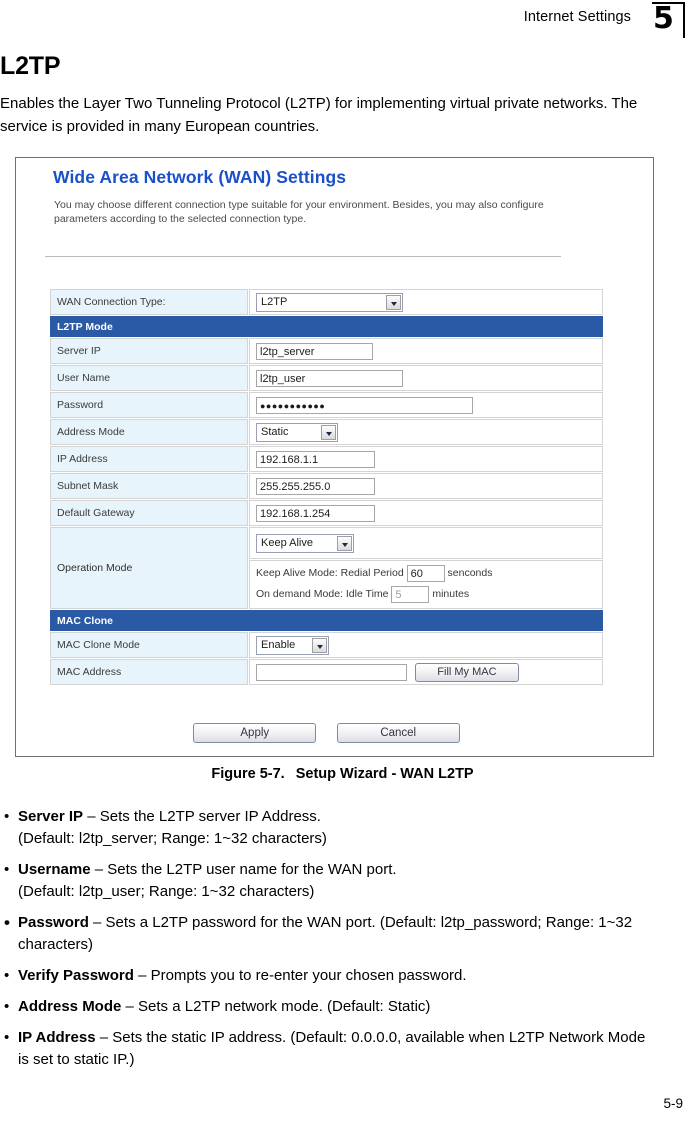 This screenshot has width=685, height=1123. I want to click on subnet-mask-cell: 255.255.255.0, so click(426, 486).